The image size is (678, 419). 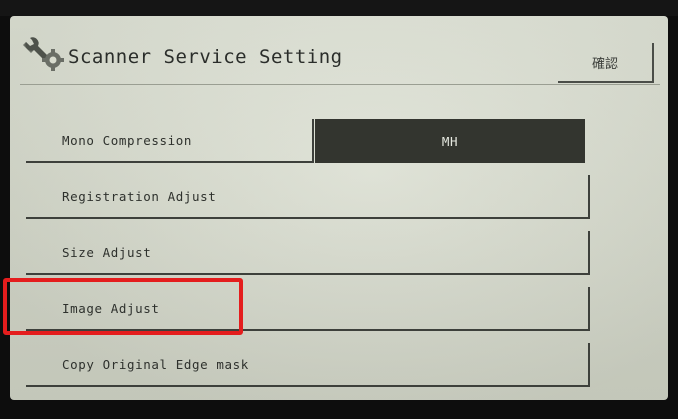 What do you see at coordinates (205, 57) in the screenshot?
I see `page-title: Scanner Service Setting` at bounding box center [205, 57].